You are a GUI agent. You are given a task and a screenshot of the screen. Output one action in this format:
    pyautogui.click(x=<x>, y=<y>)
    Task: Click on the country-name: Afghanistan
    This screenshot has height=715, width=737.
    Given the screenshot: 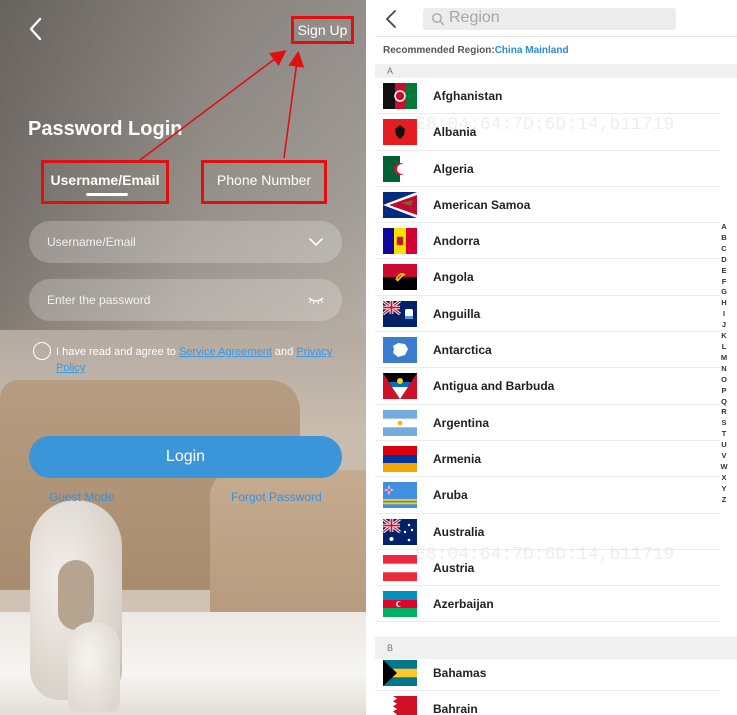 What is the action you would take?
    pyautogui.click(x=468, y=96)
    